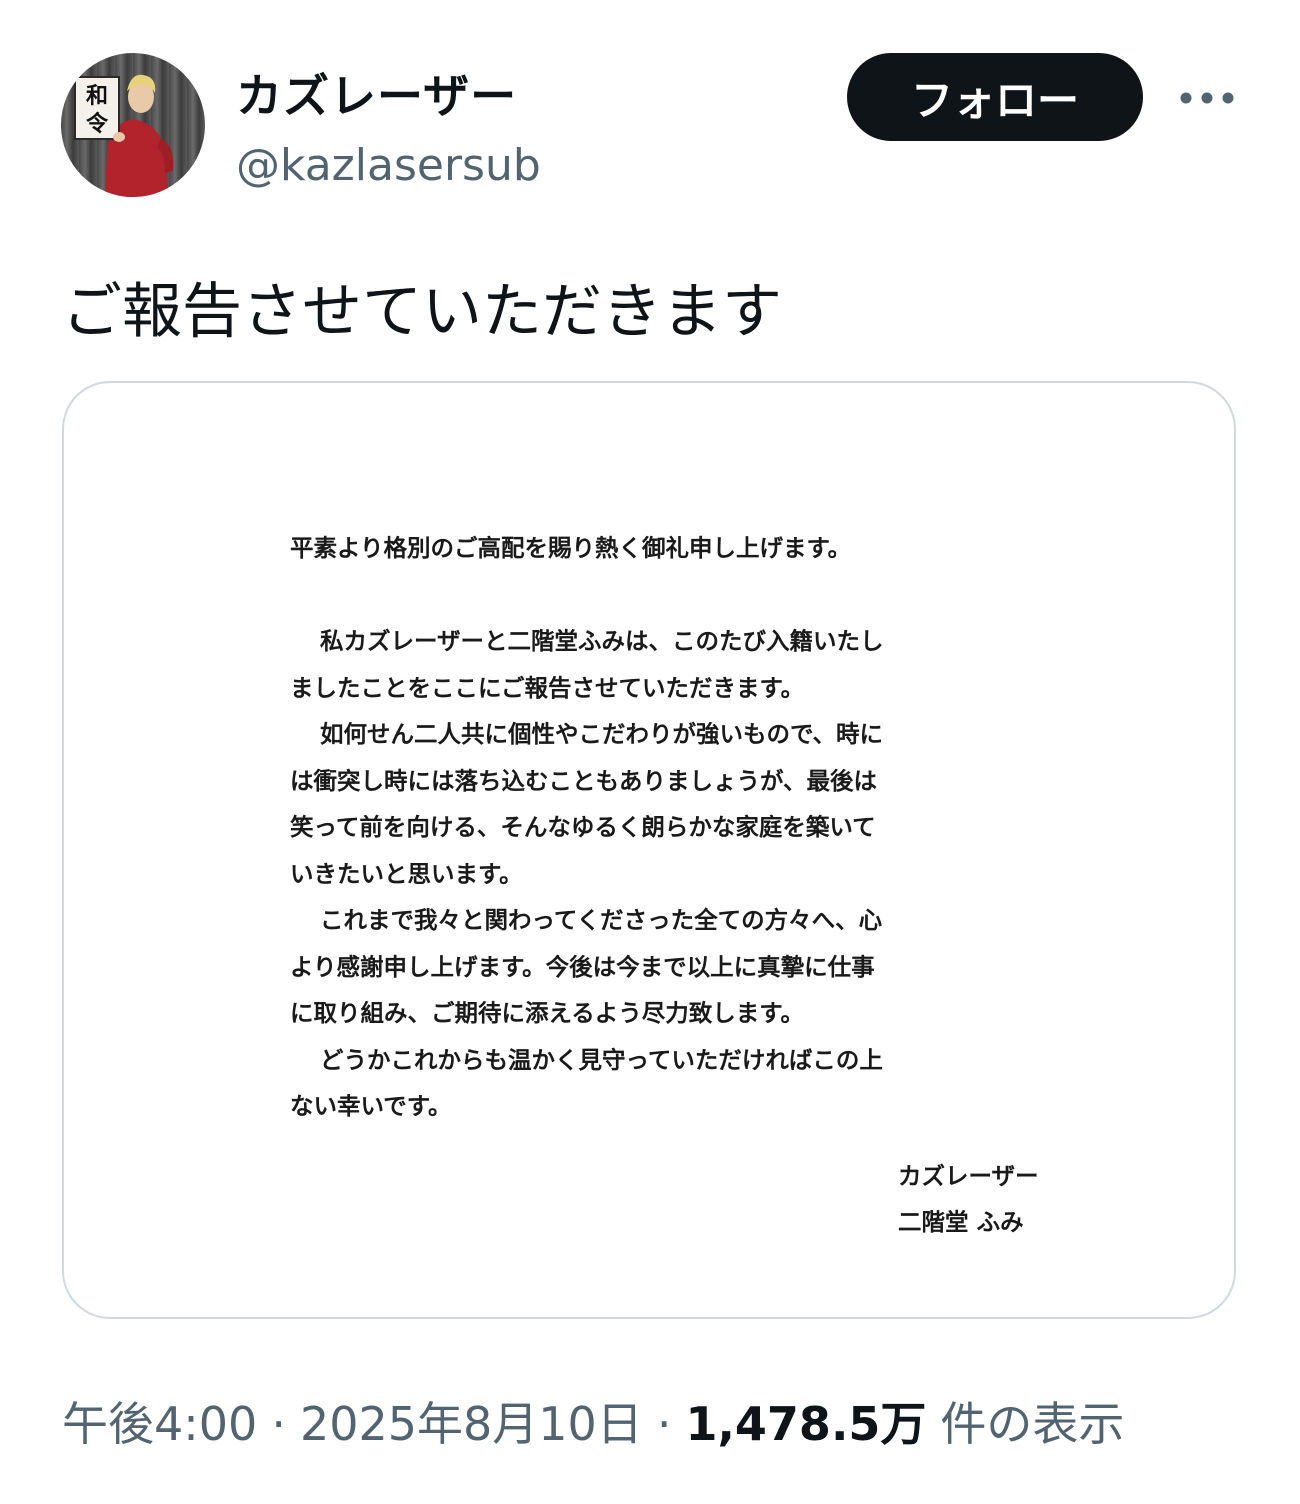 The image size is (1300, 1504). Describe the element at coordinates (1032, 1424) in the screenshot. I see `views-label: 件の表示` at that location.